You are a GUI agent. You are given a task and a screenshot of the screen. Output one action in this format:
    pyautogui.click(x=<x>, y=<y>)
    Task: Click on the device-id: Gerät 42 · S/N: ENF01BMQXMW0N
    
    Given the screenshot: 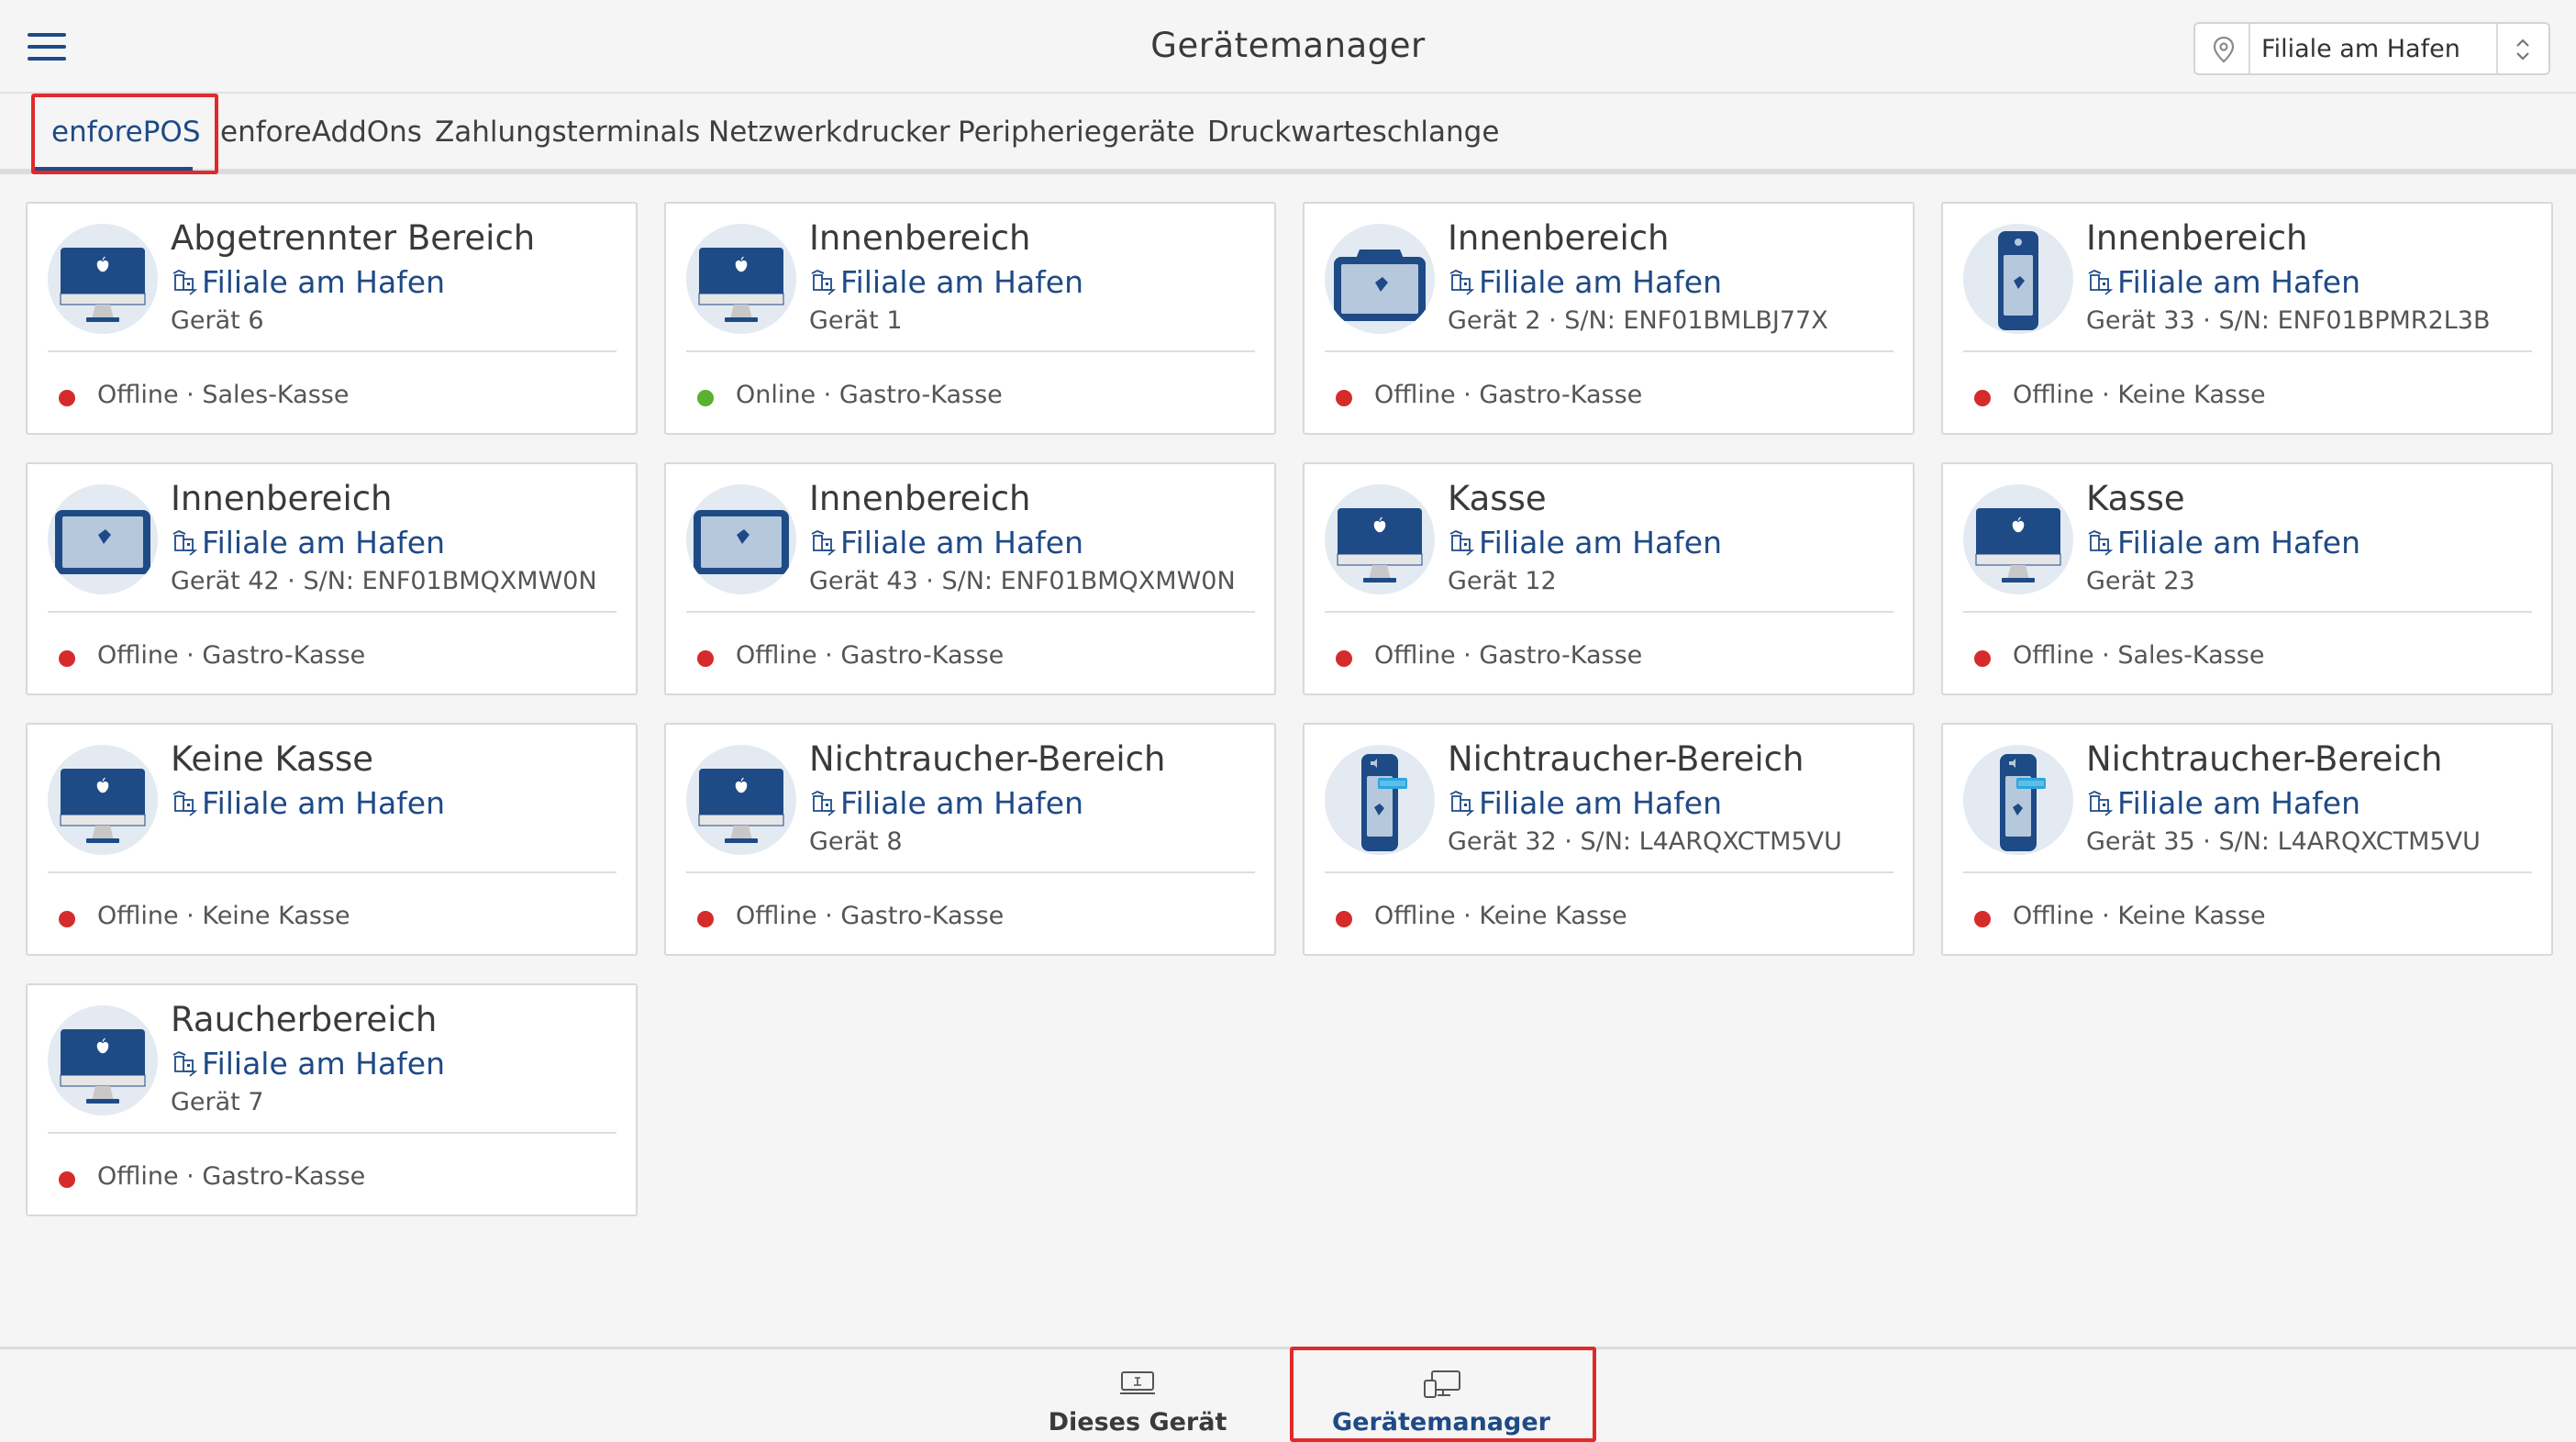 What is the action you would take?
    pyautogui.click(x=384, y=581)
    